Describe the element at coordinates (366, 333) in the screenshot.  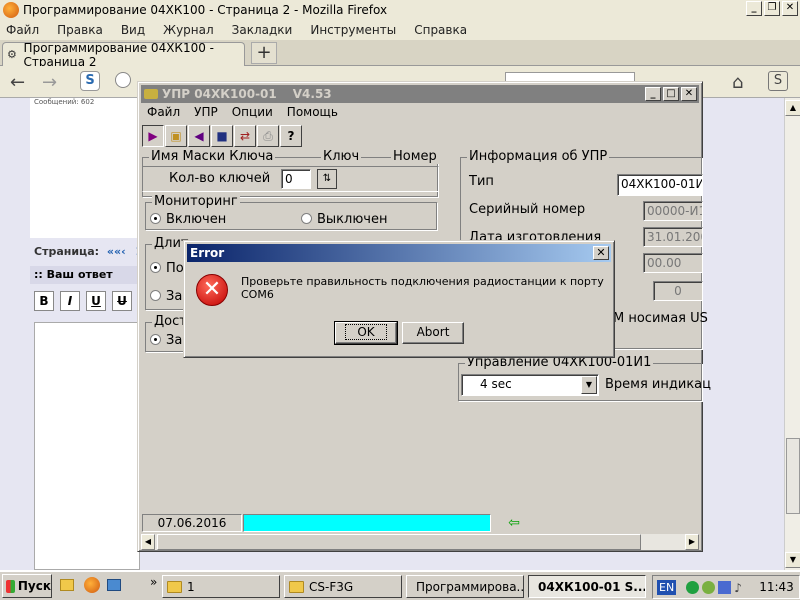
I see `ok-button: OK` at that location.